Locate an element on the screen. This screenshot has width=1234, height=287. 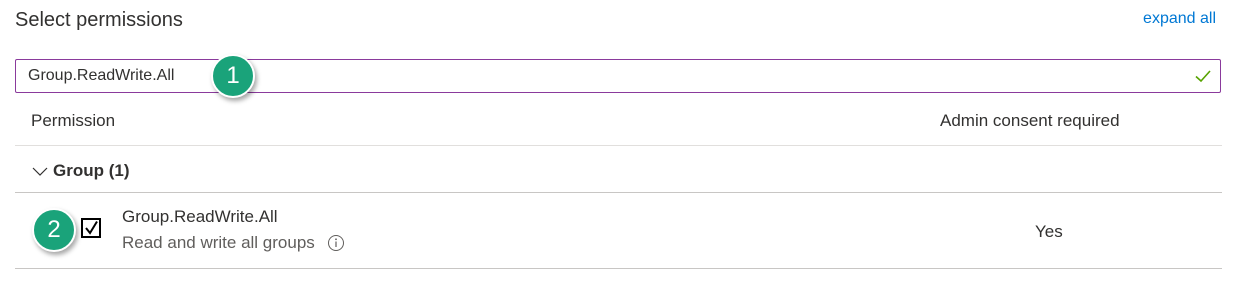
checkmark-icon is located at coordinates (1203, 76).